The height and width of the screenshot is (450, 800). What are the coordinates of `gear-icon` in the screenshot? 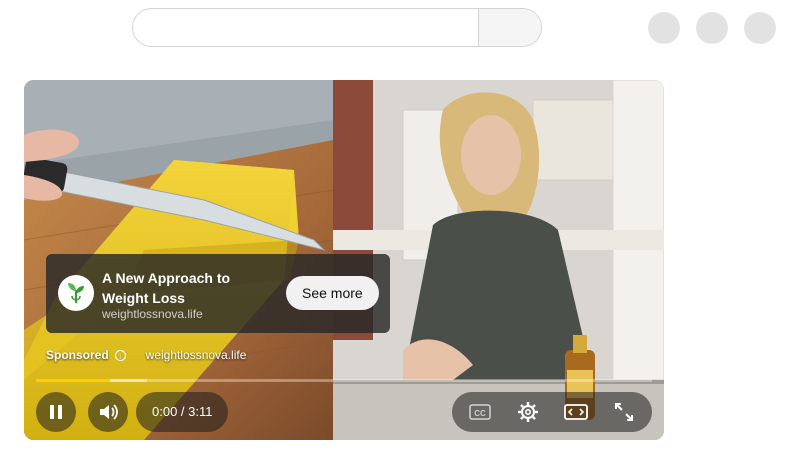 It's located at (528, 412).